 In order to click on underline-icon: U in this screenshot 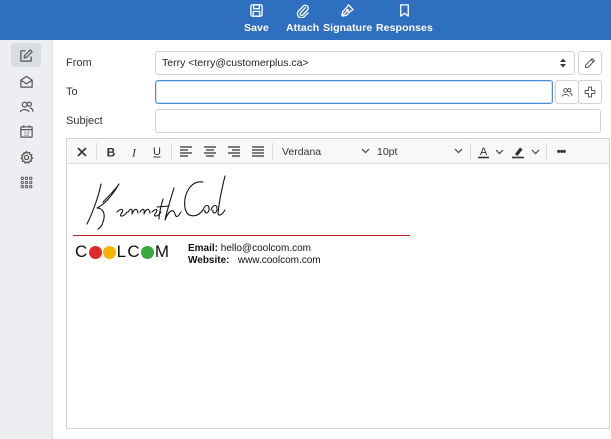, I will do `click(157, 152)`.